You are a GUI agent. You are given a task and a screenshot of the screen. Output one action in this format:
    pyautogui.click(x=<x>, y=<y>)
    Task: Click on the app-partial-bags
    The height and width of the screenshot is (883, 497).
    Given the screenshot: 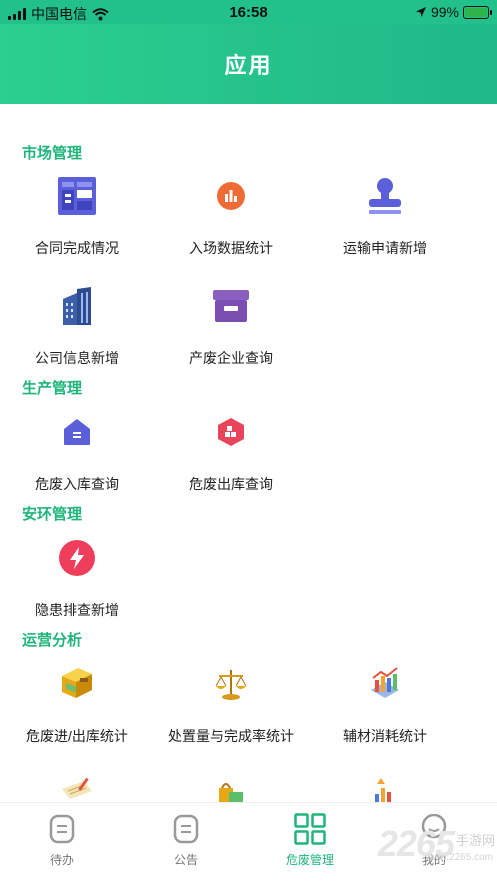 What is the action you would take?
    pyautogui.click(x=231, y=788)
    